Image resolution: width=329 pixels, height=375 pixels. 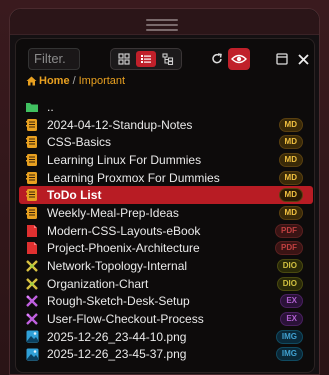 I want to click on eye-icon, so click(x=239, y=59).